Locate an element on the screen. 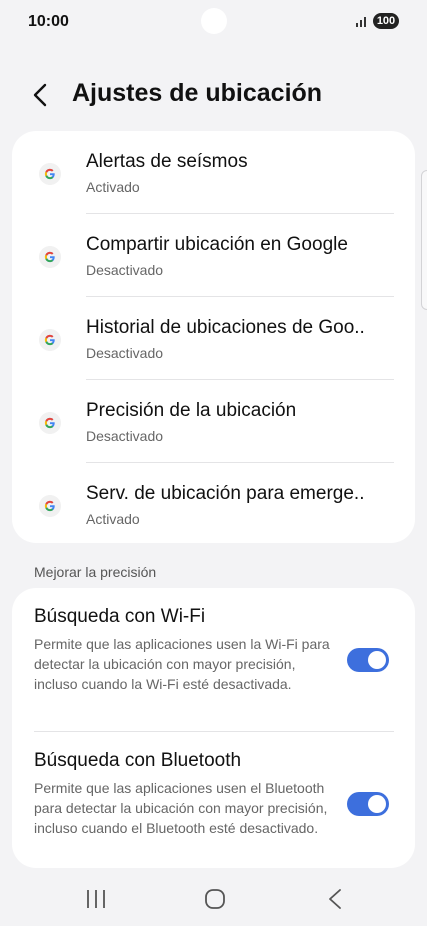  list-item-alertas-seismos: Alertas de seísmos Activado is located at coordinates (213, 172).